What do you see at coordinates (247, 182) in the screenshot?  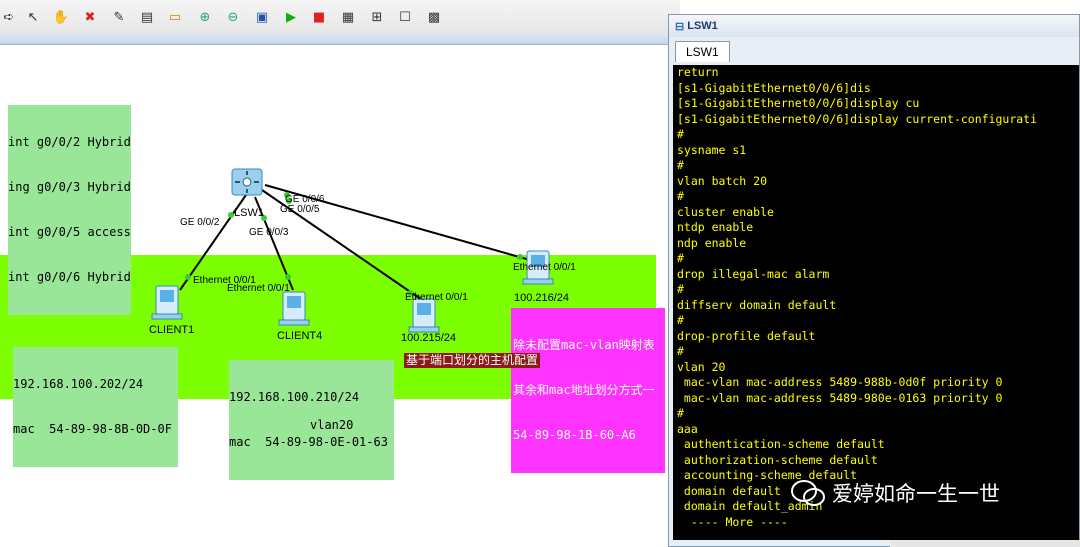 I see `switch-icon` at bounding box center [247, 182].